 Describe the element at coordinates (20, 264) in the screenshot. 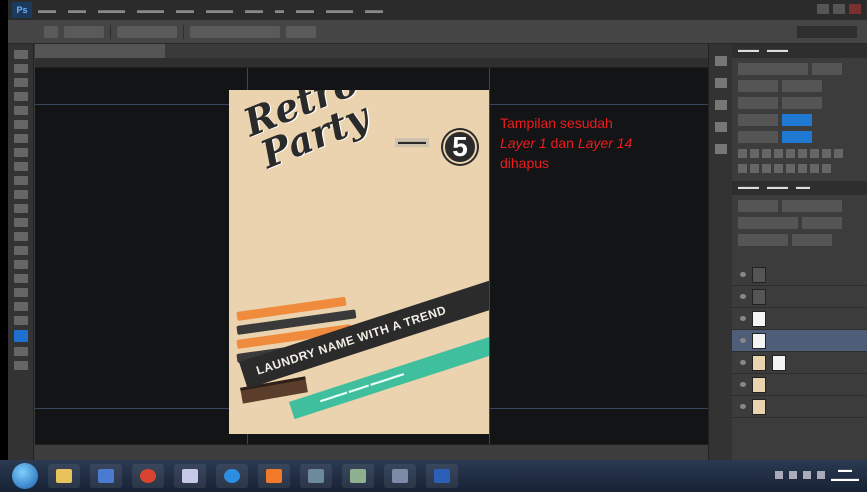

I see `type-tool-icon` at that location.